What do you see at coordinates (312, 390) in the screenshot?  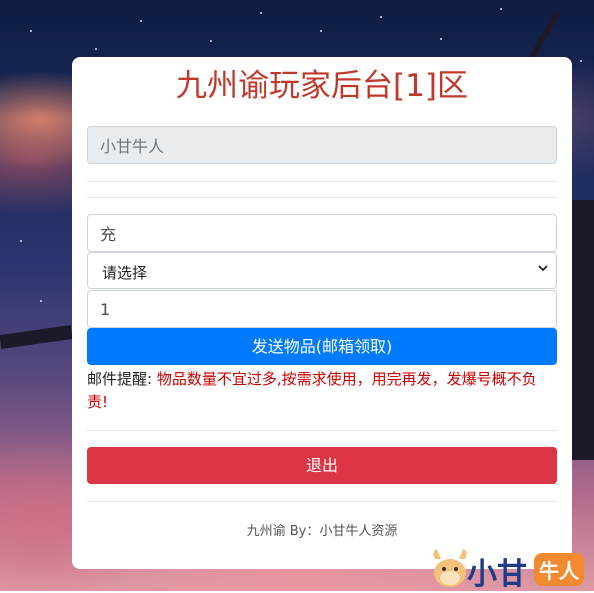 I see `notice-message: 物品数量不宜过多,按需求使用，用完再发，发爆号概不负责!` at bounding box center [312, 390].